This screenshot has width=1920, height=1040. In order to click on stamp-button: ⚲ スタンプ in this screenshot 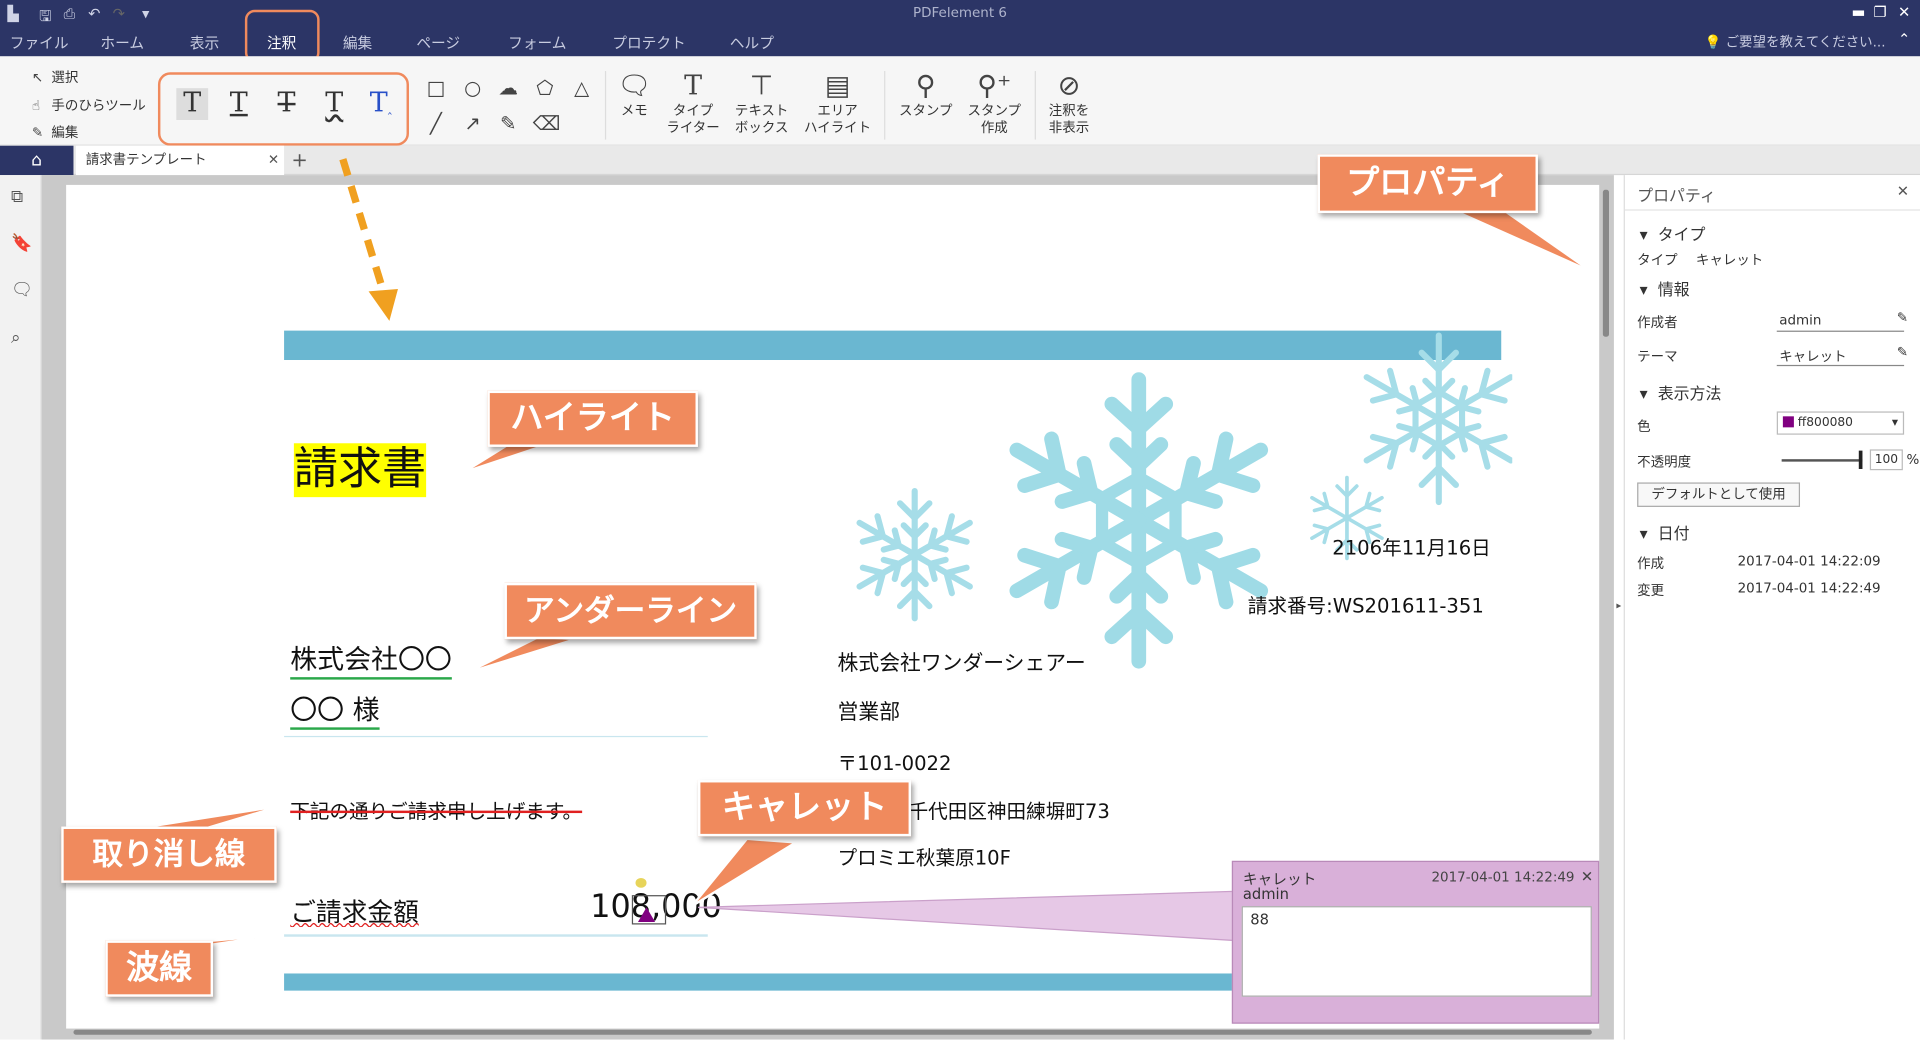, I will do `click(926, 95)`.